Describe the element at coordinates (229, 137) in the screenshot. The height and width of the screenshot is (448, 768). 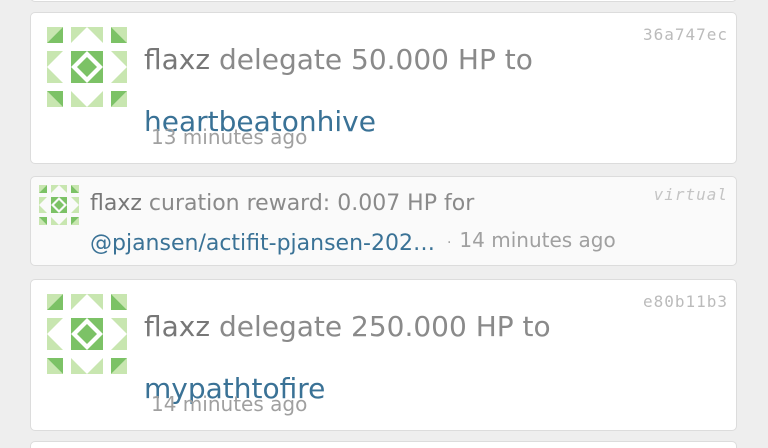
I see `timestamp: 13 minutes ago` at that location.